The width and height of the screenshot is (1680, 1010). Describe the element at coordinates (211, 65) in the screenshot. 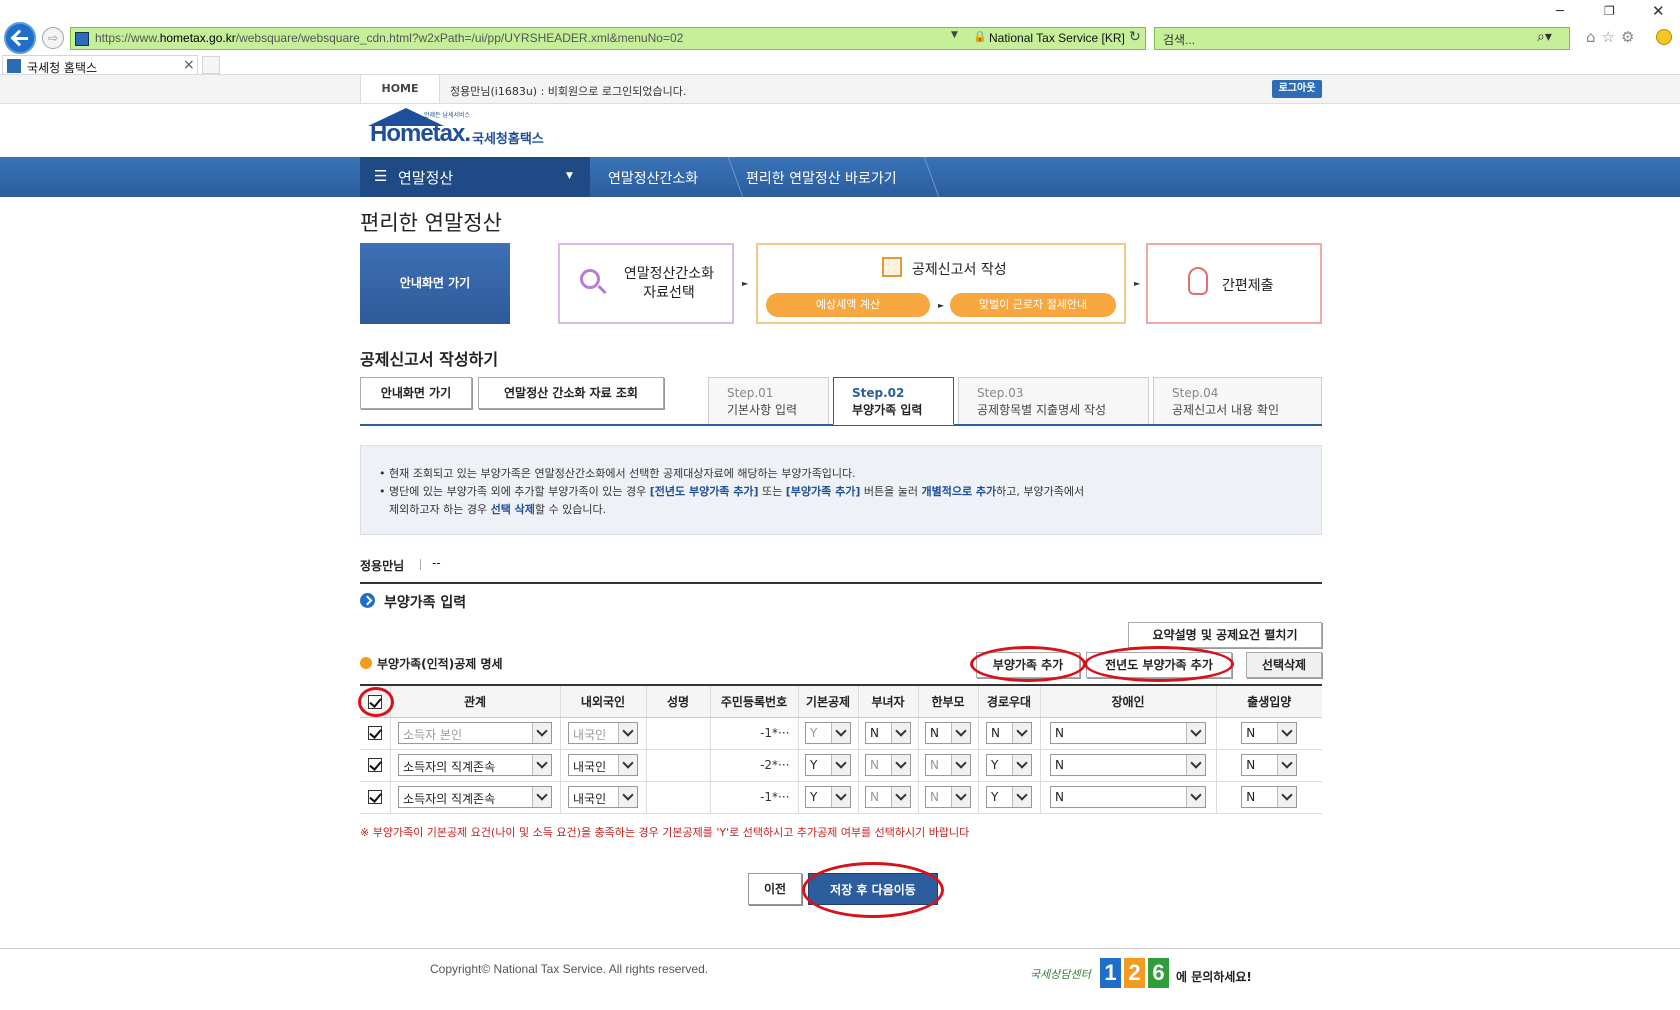

I see `new-tab-button` at that location.